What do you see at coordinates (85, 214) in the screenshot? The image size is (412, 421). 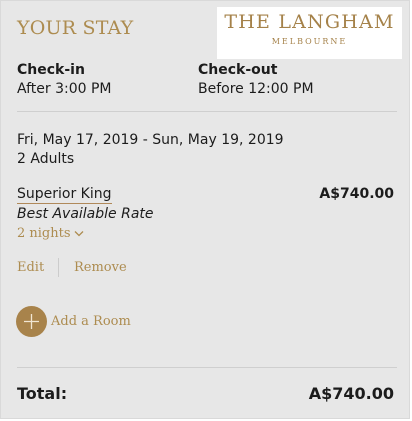 I see `room-rate: Best Available Rate` at bounding box center [85, 214].